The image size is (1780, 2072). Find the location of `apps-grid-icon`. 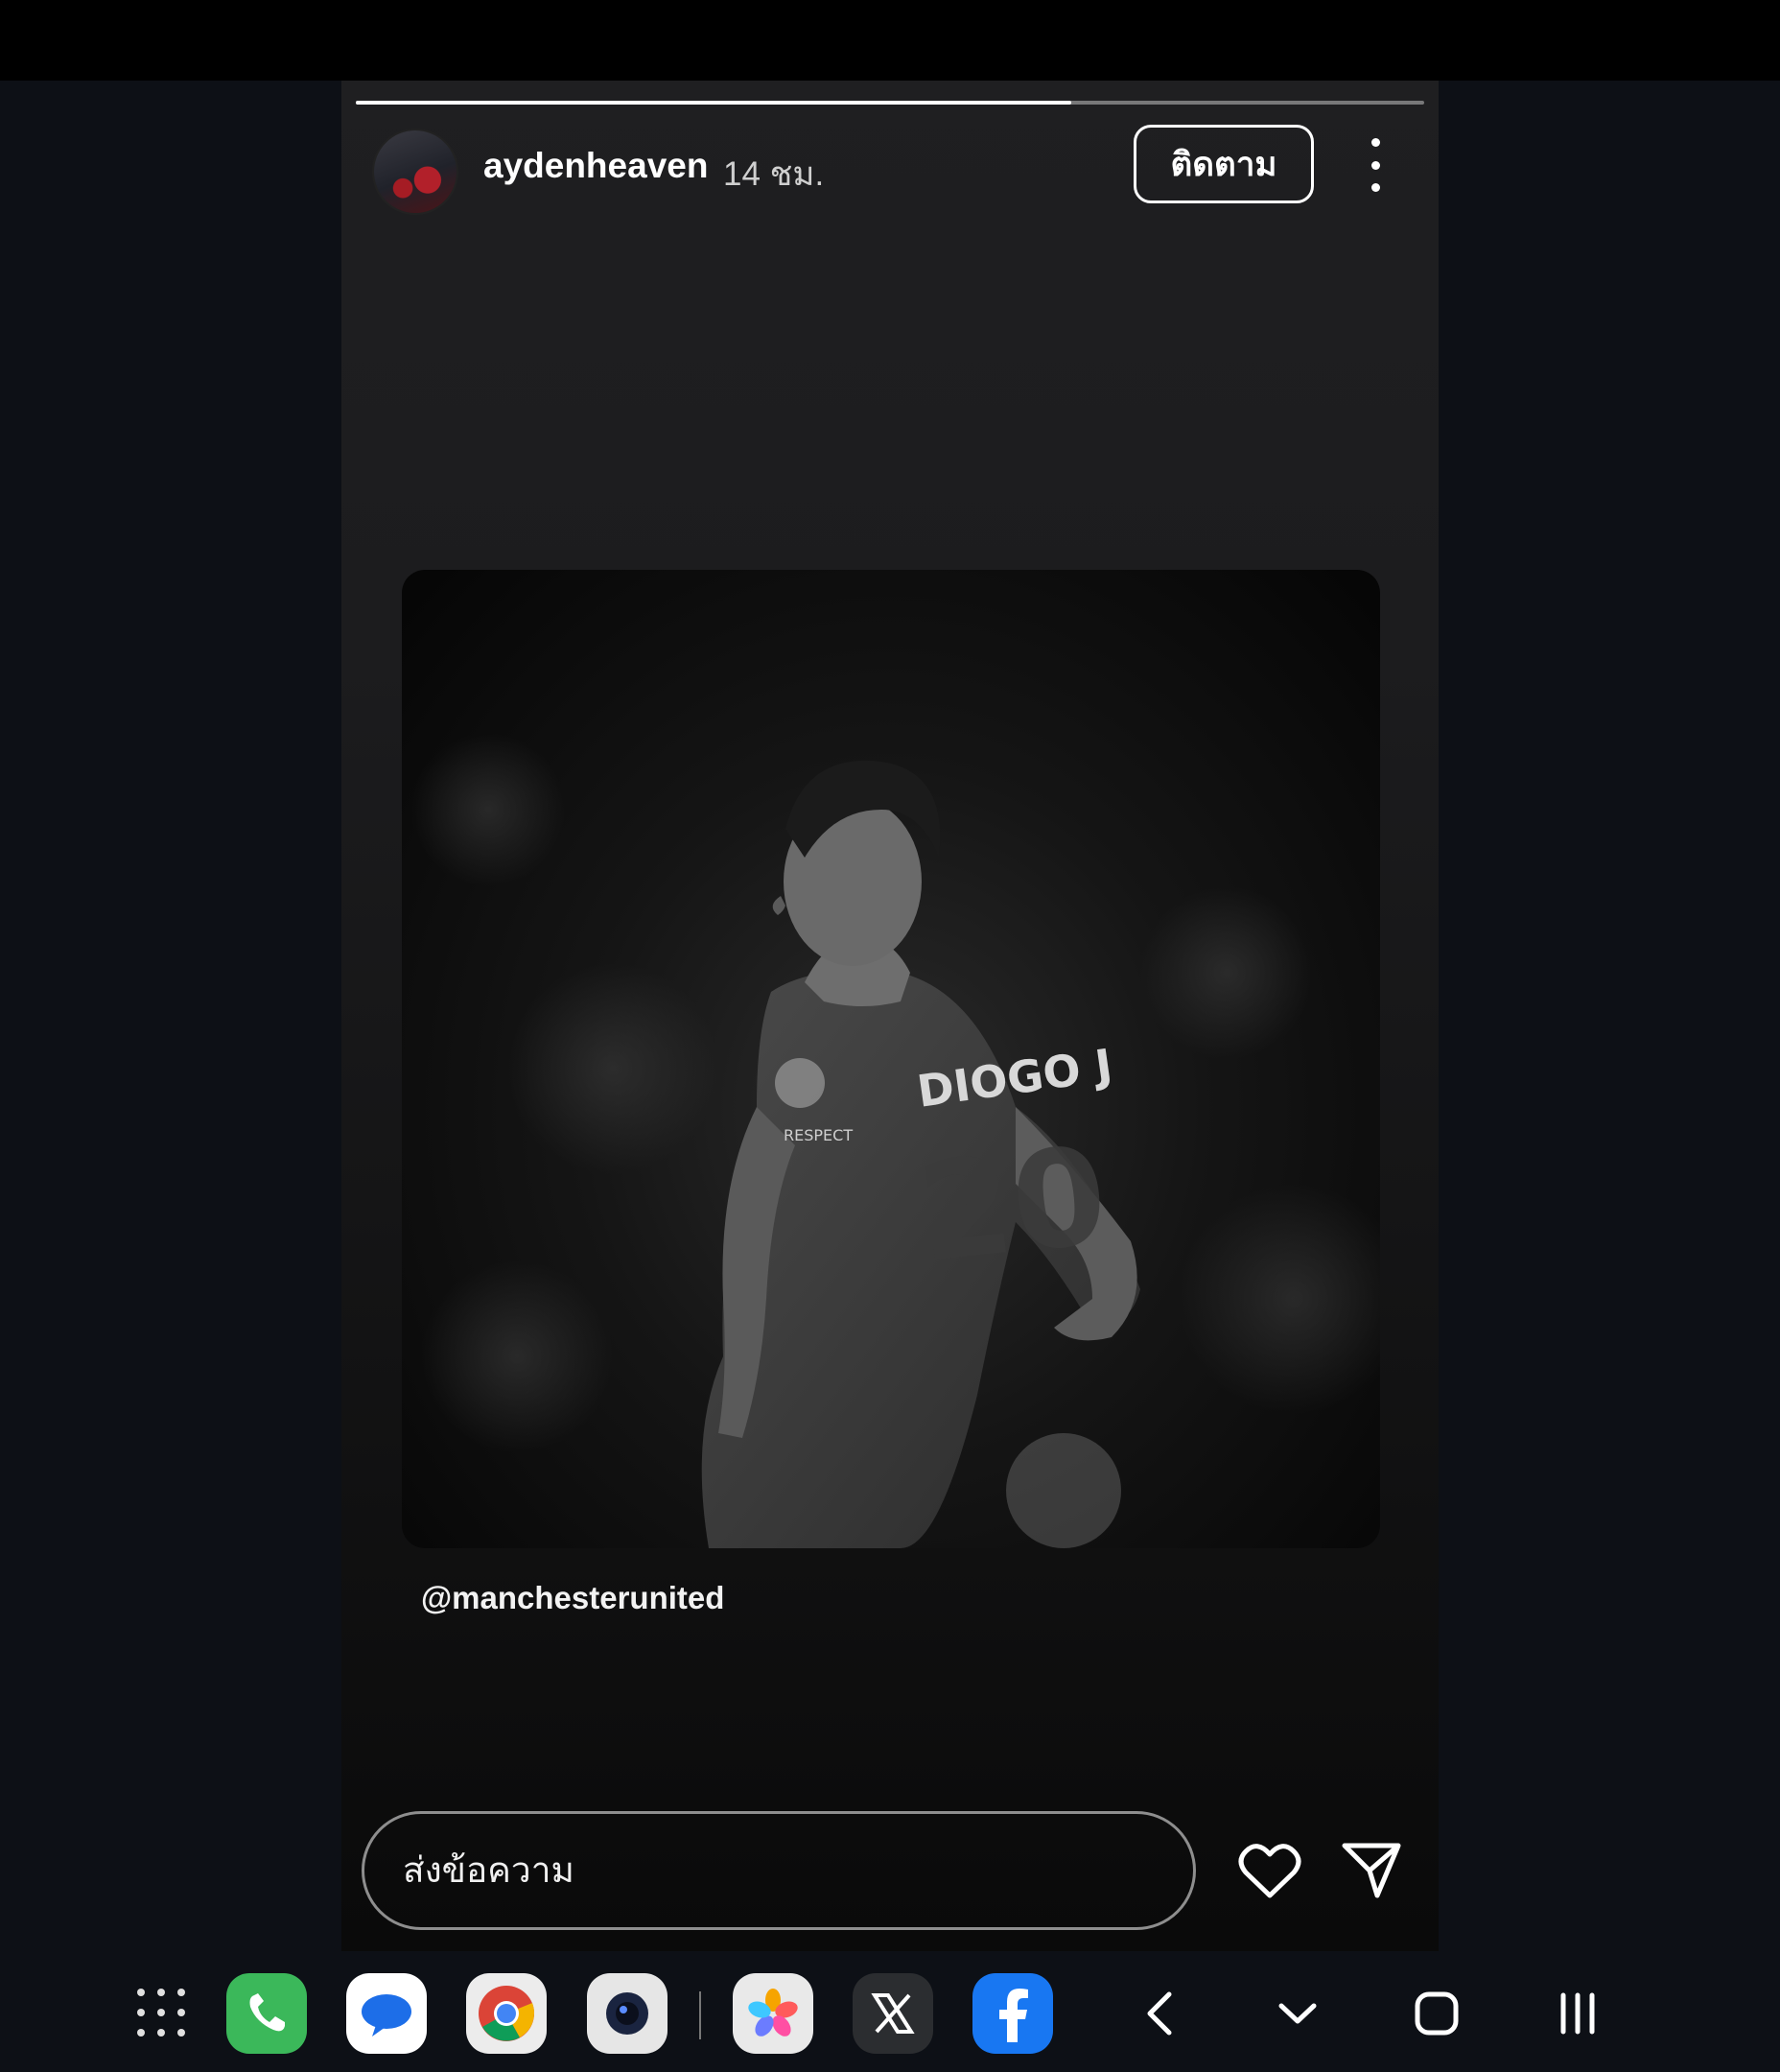

apps-grid-icon is located at coordinates (161, 2012).